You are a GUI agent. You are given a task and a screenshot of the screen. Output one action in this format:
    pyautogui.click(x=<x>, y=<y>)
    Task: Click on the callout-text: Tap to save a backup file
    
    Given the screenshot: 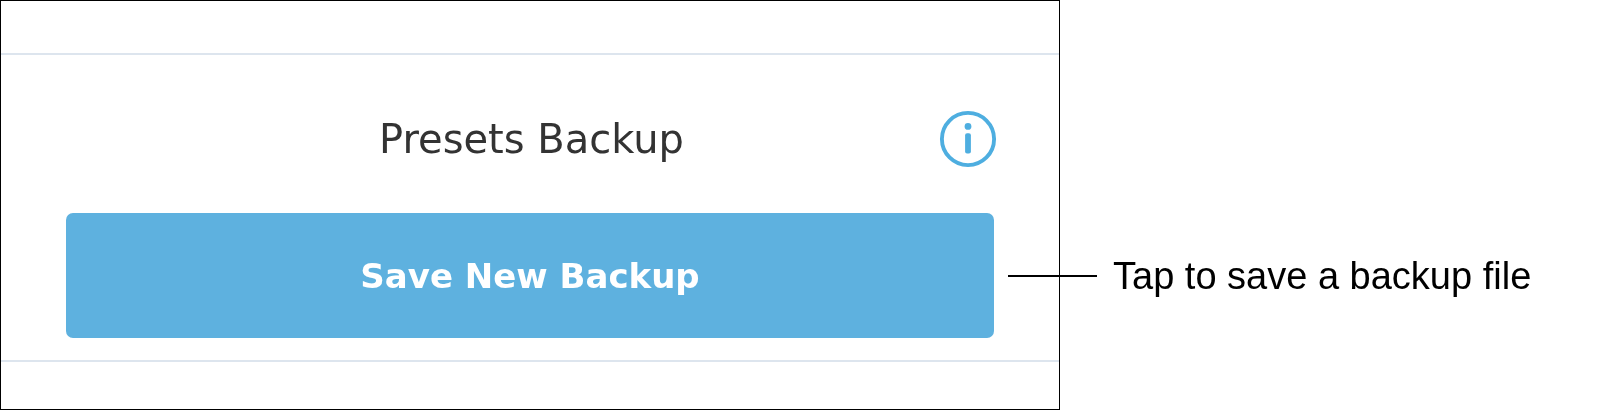 What is the action you would take?
    pyautogui.click(x=1322, y=276)
    